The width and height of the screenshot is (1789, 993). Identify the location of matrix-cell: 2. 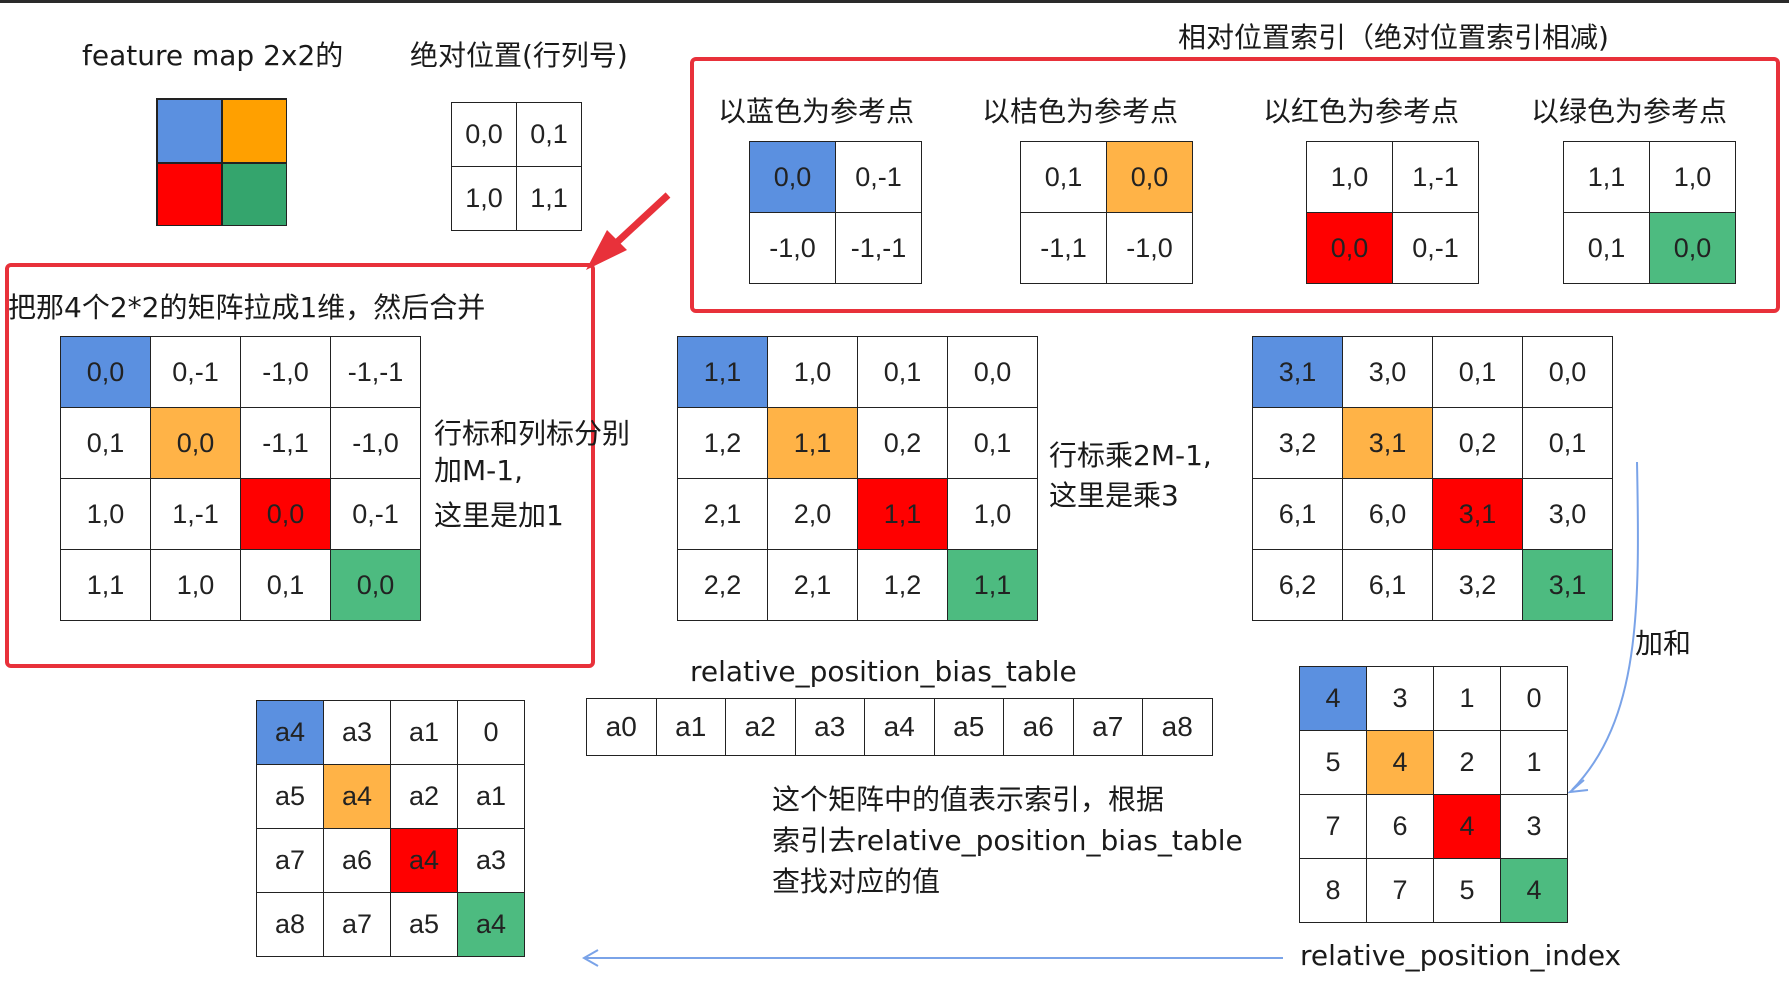
(1467, 763).